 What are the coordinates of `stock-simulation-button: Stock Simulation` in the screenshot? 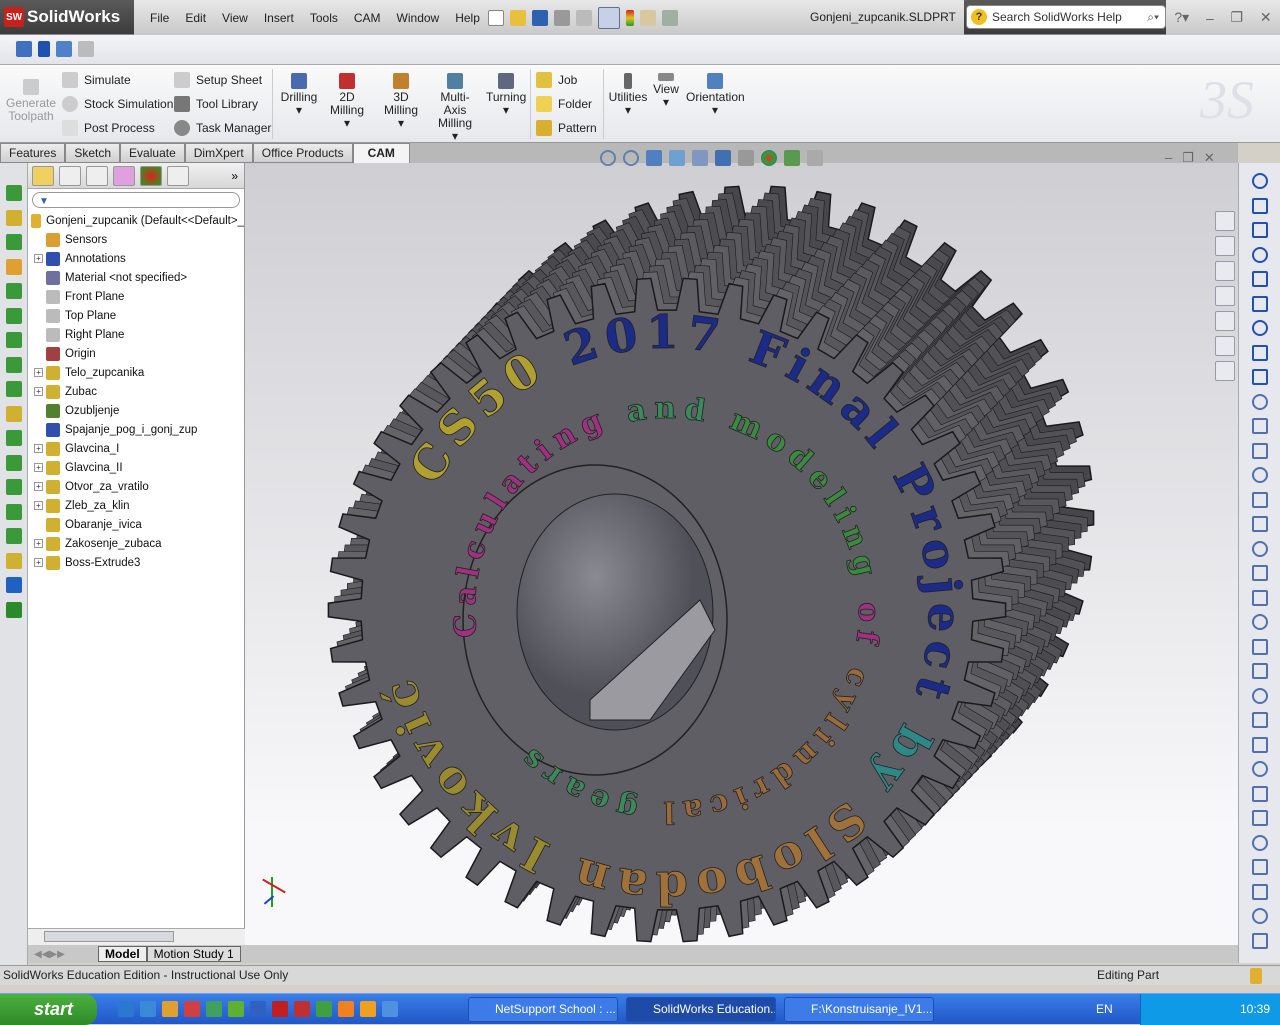 It's located at (117, 104).